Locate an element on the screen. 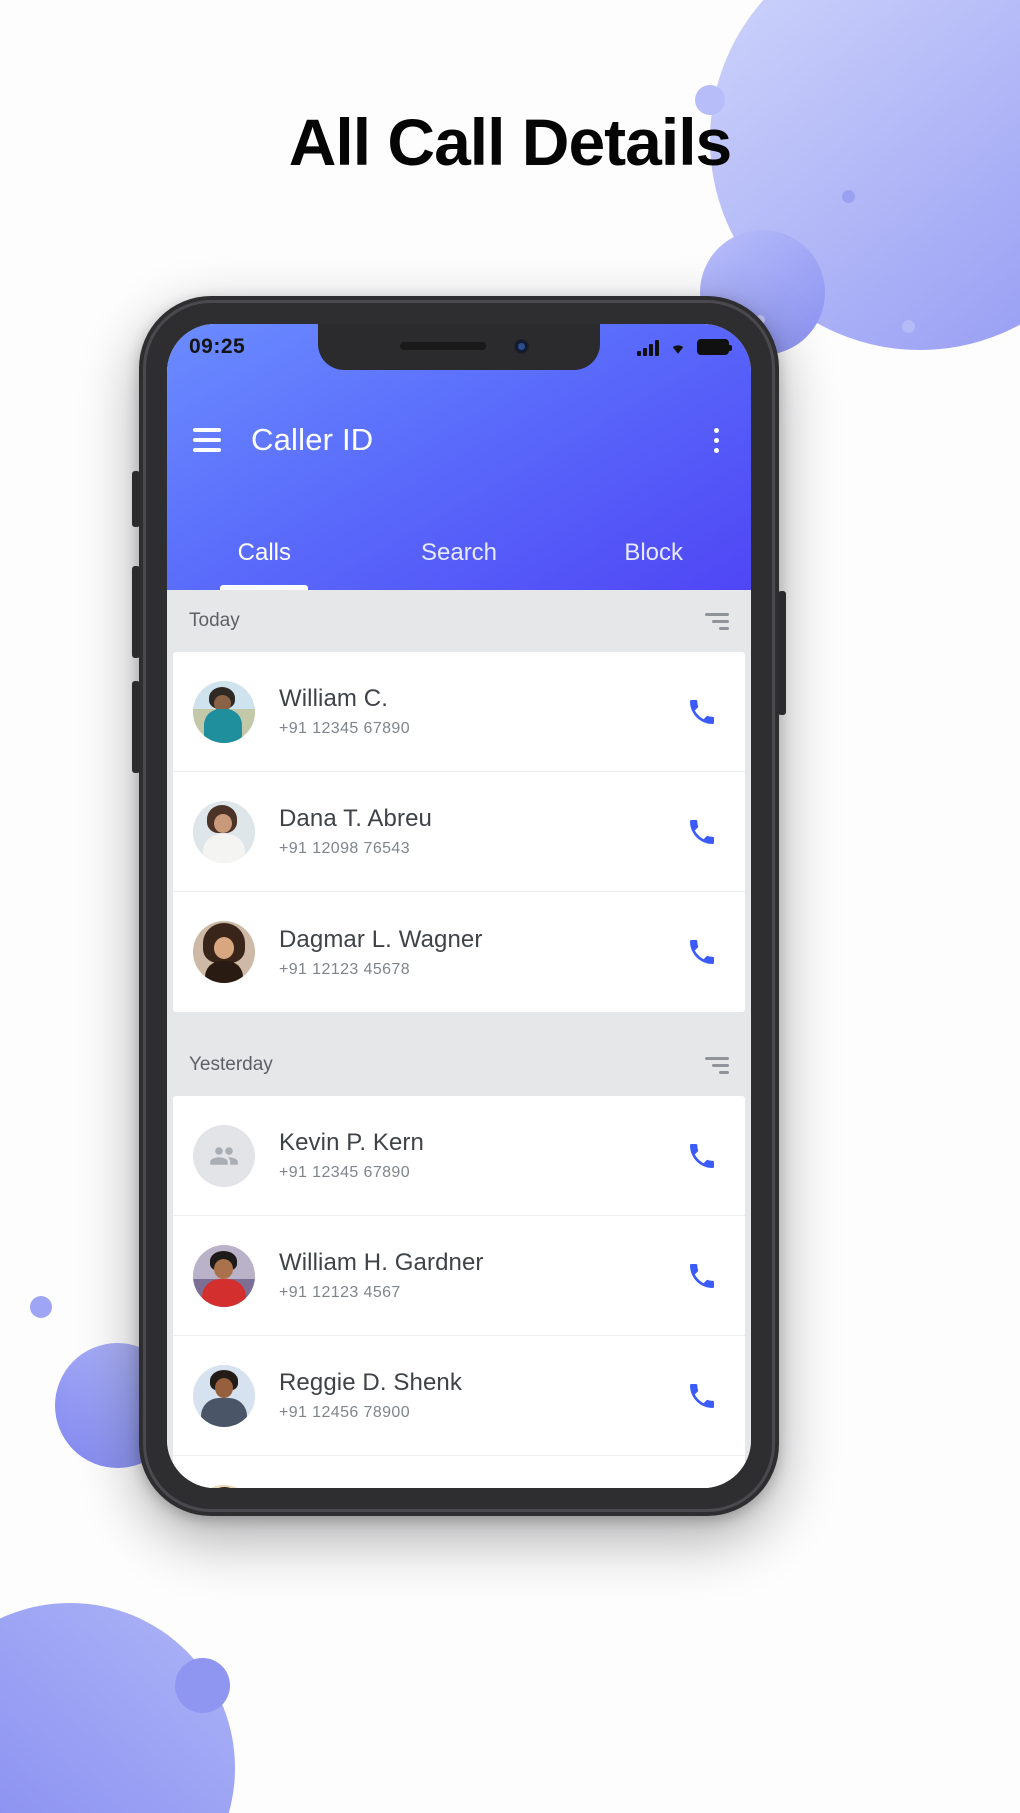 This screenshot has width=1020, height=1813. battery-full-icon is located at coordinates (714, 347).